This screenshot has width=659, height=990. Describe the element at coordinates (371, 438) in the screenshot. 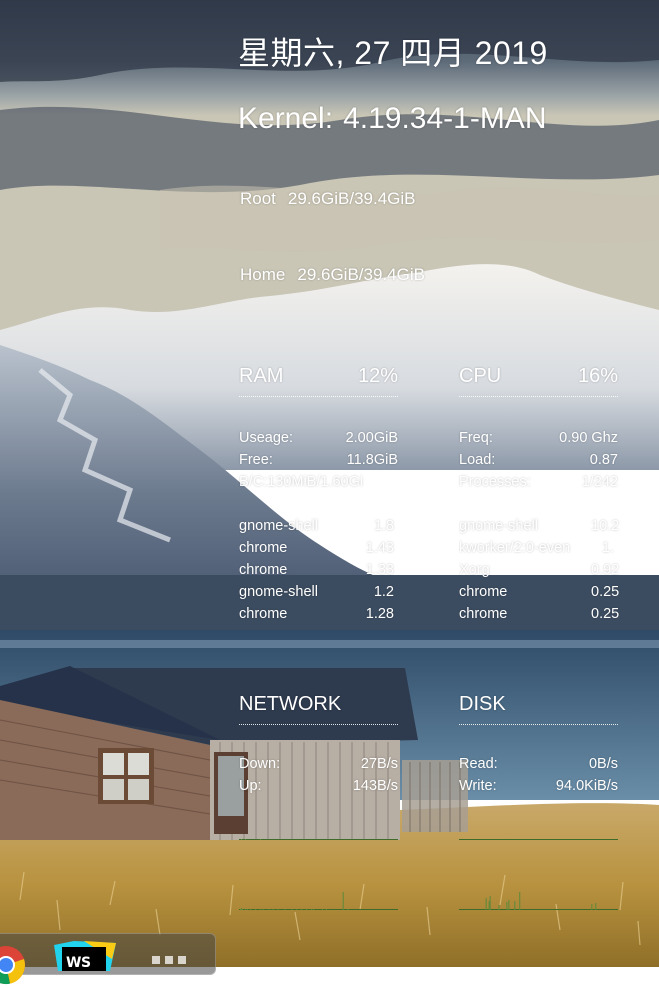

I see `ram-stat-value: 2.00GiB` at that location.